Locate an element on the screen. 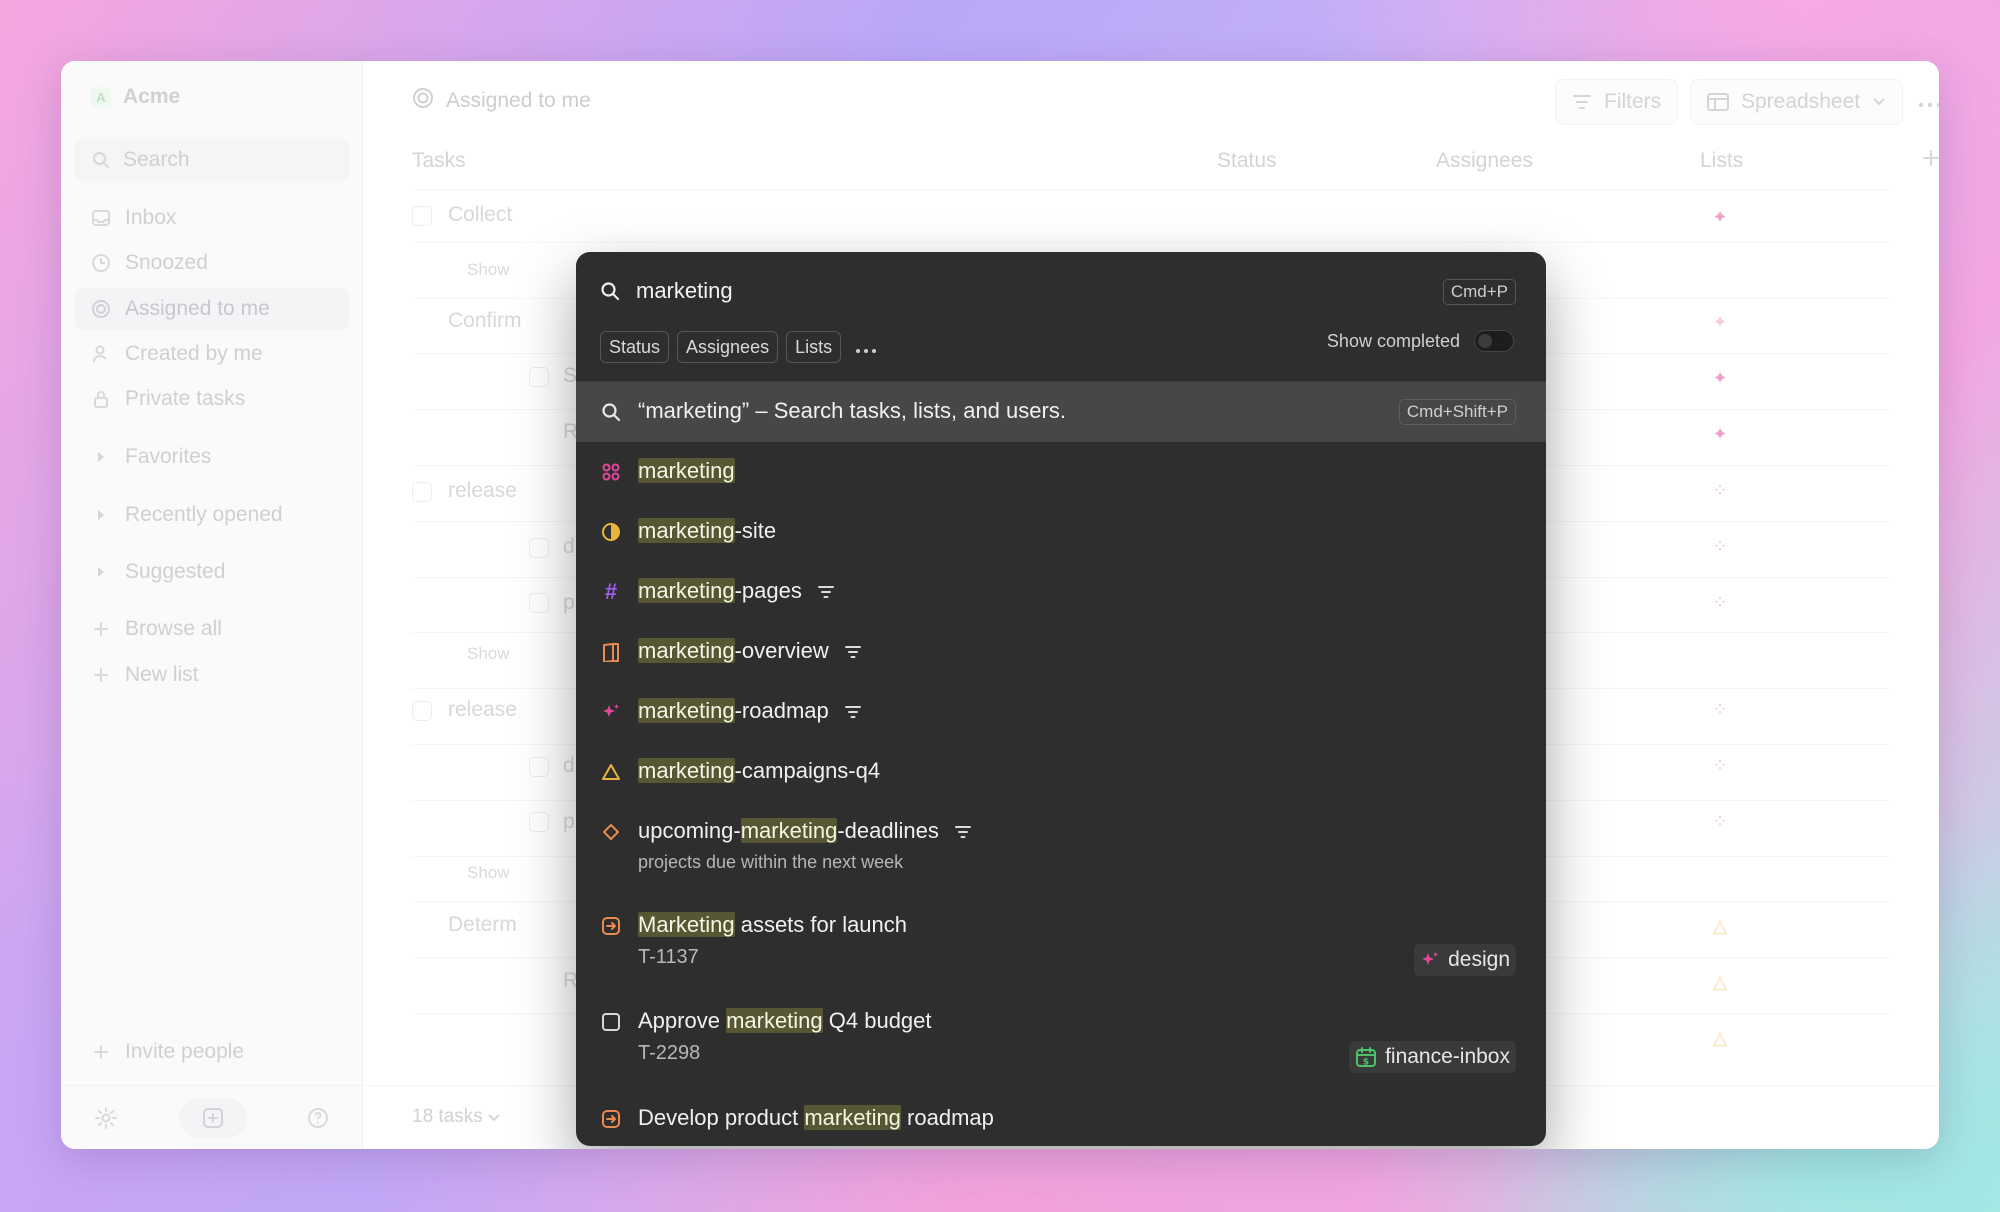 This screenshot has height=1212, width=2000. result-list-marketing-roadmap: marketing-roadmap is located at coordinates (1058, 712).